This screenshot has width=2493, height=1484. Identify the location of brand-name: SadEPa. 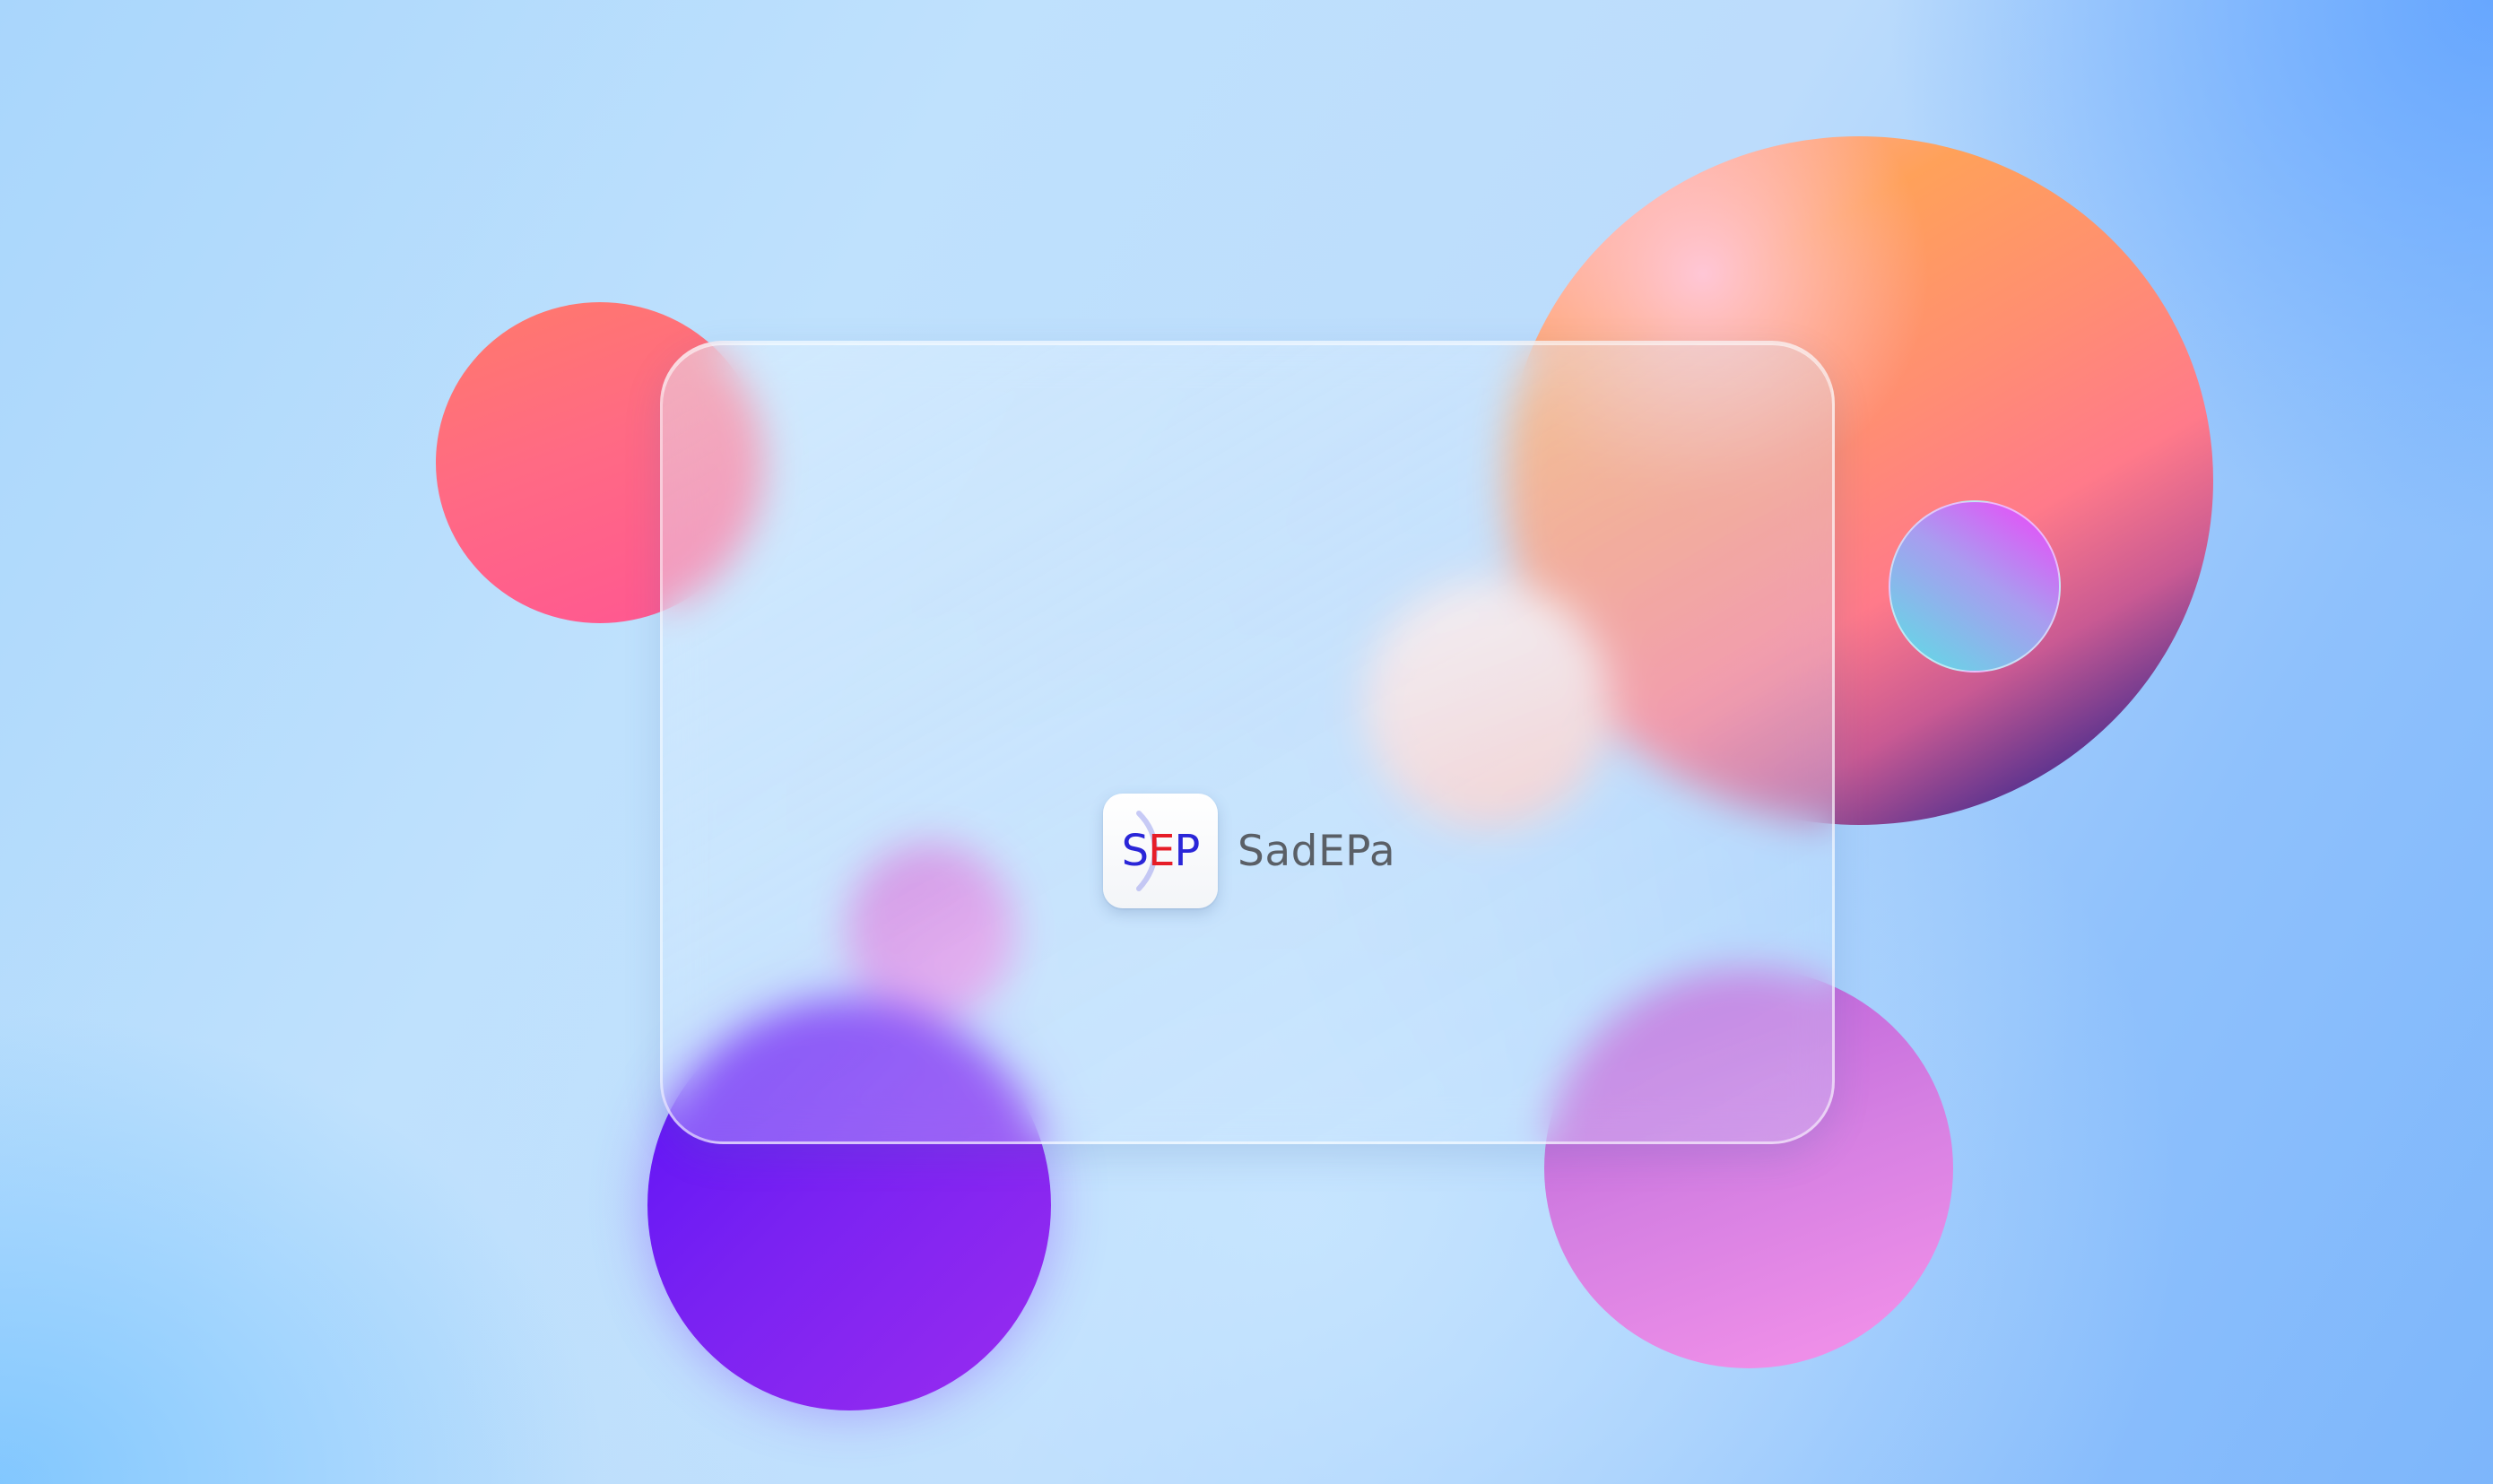
(1317, 851).